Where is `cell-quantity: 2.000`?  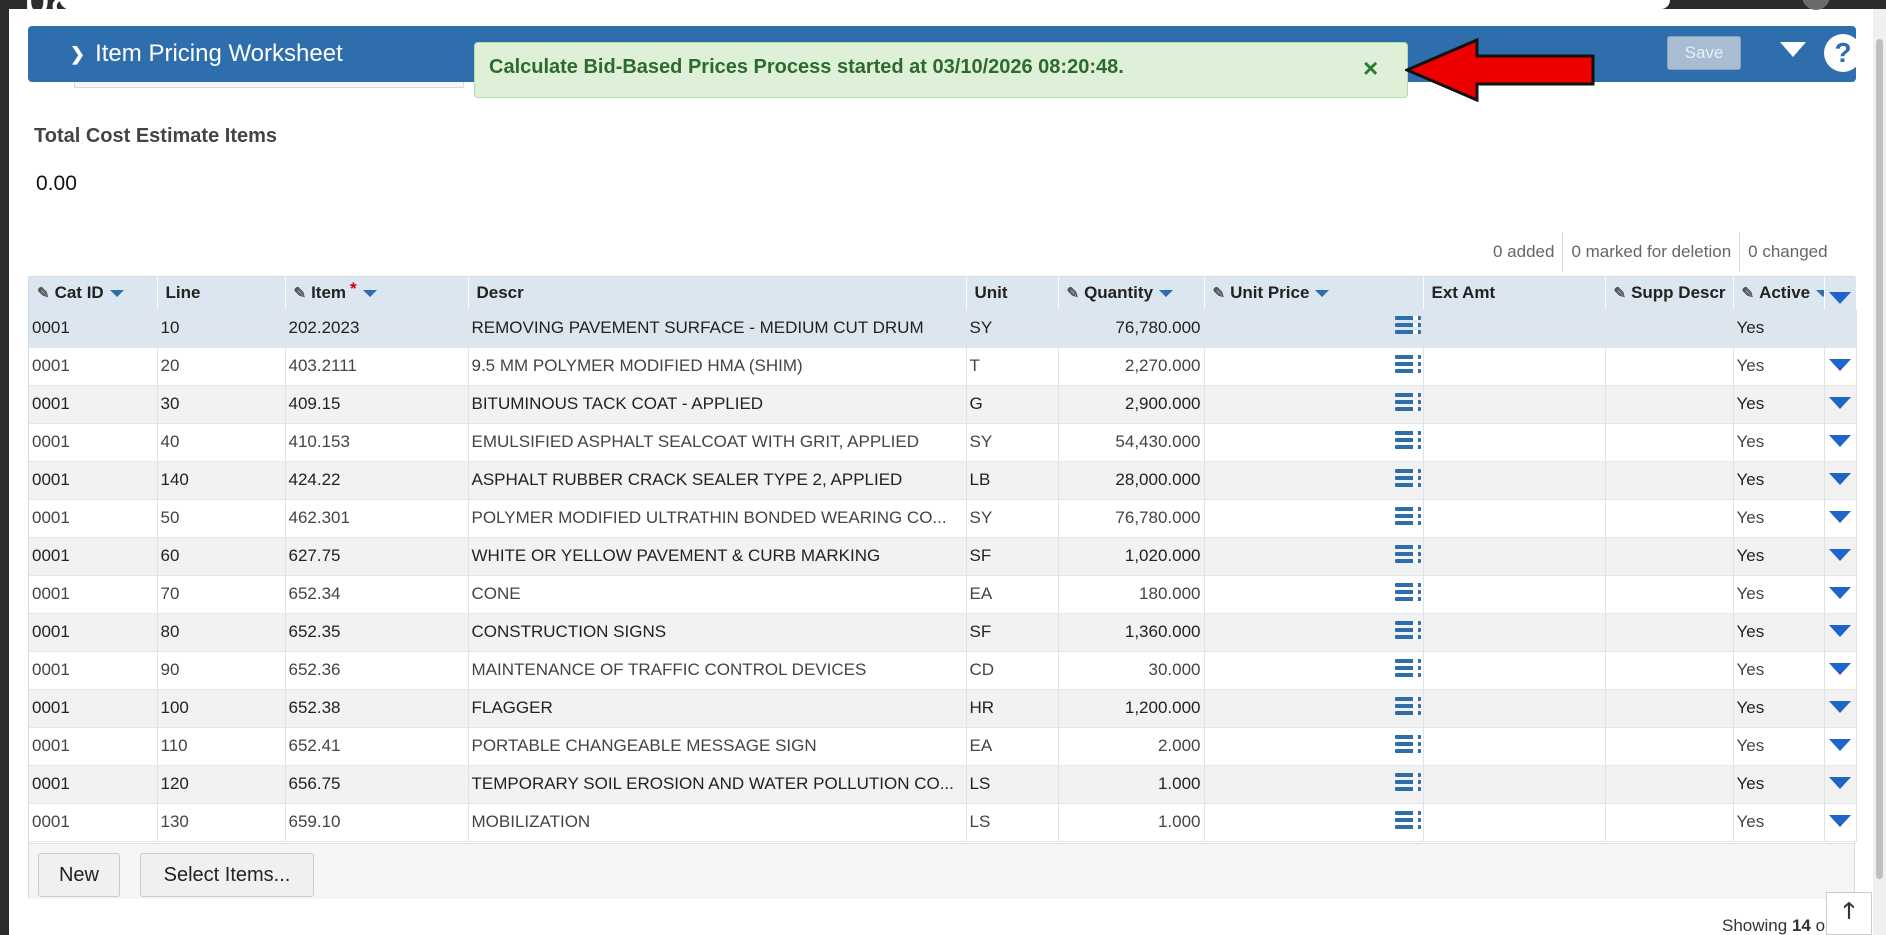
cell-quantity: 2.000 is located at coordinates (1131, 746).